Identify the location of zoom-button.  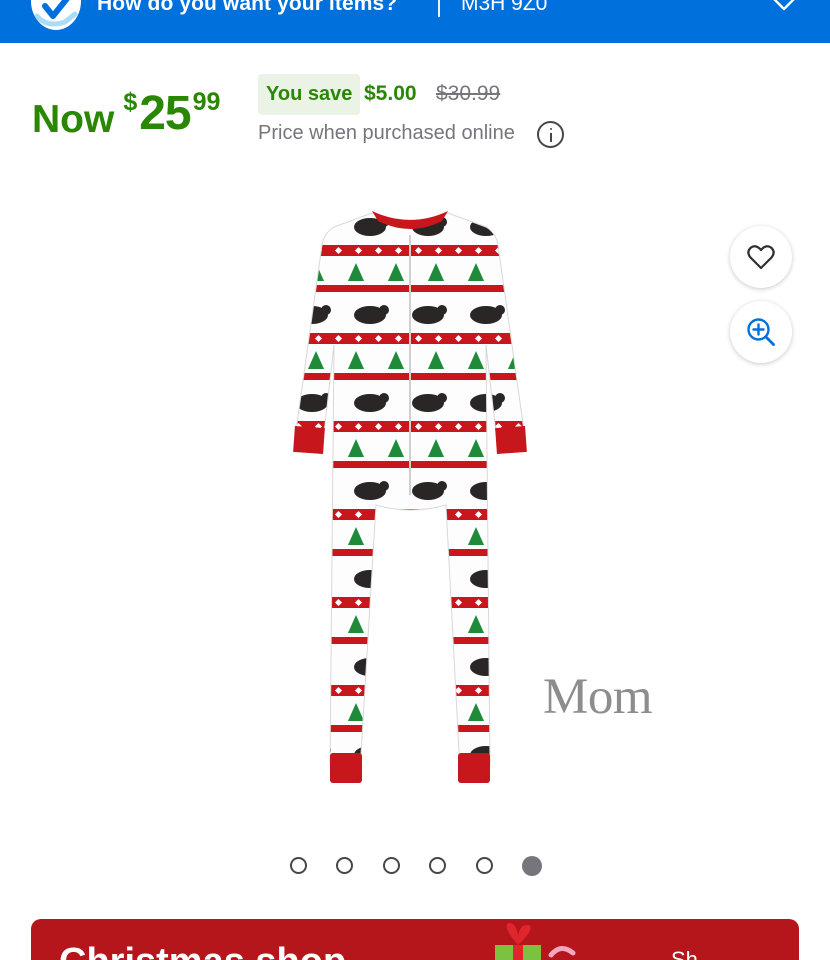
(761, 332).